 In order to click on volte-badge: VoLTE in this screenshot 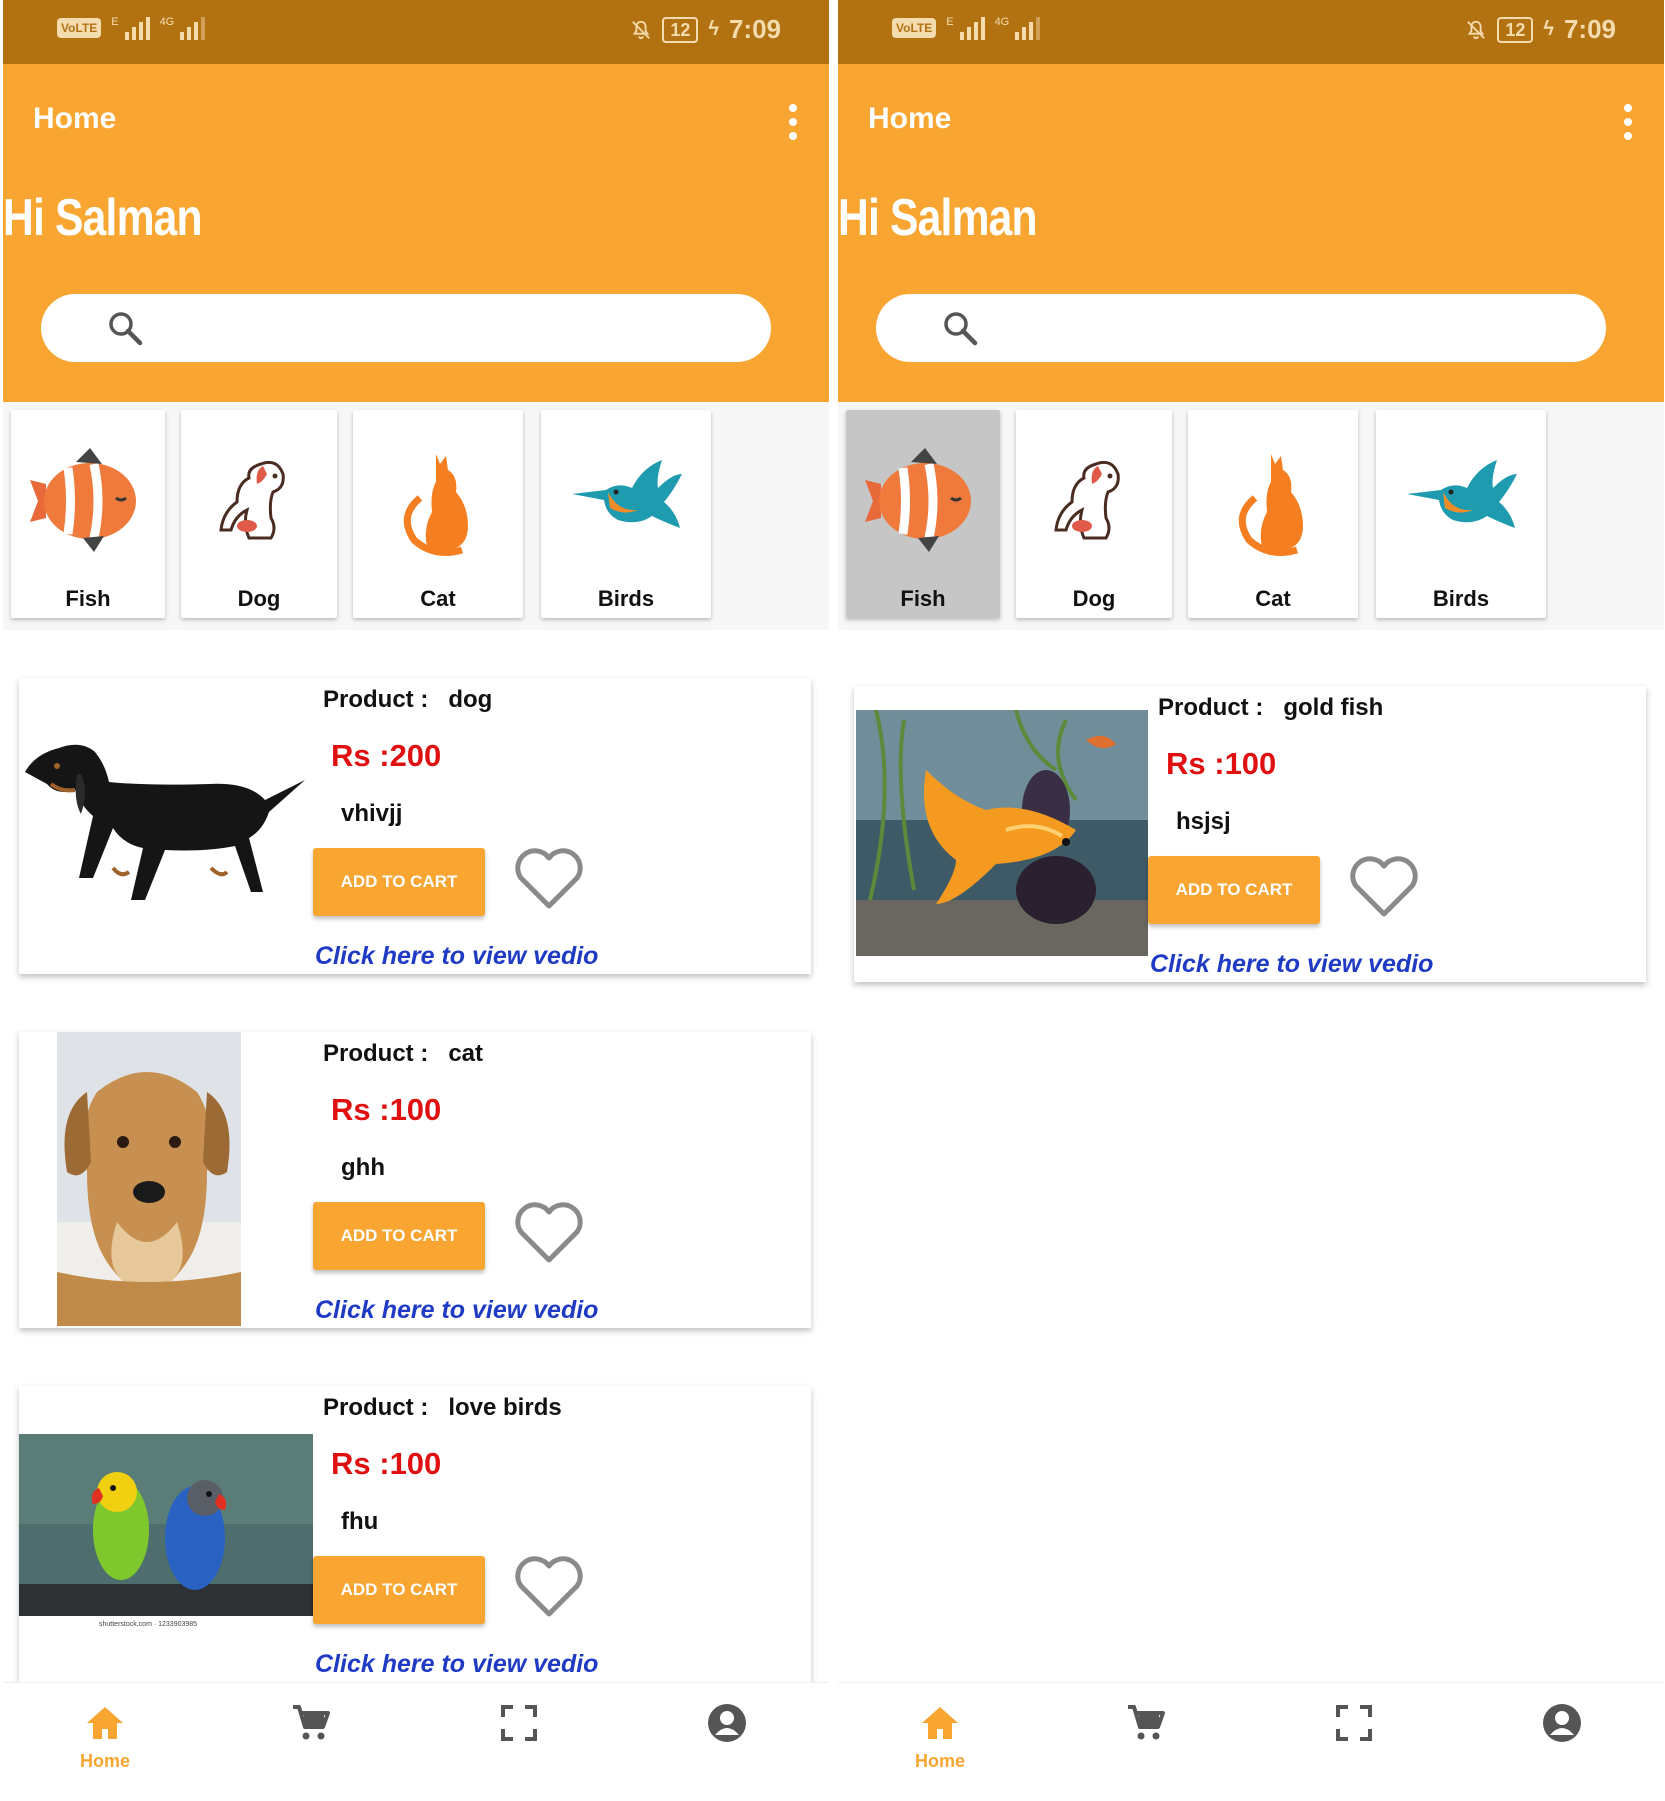, I will do `click(914, 28)`.